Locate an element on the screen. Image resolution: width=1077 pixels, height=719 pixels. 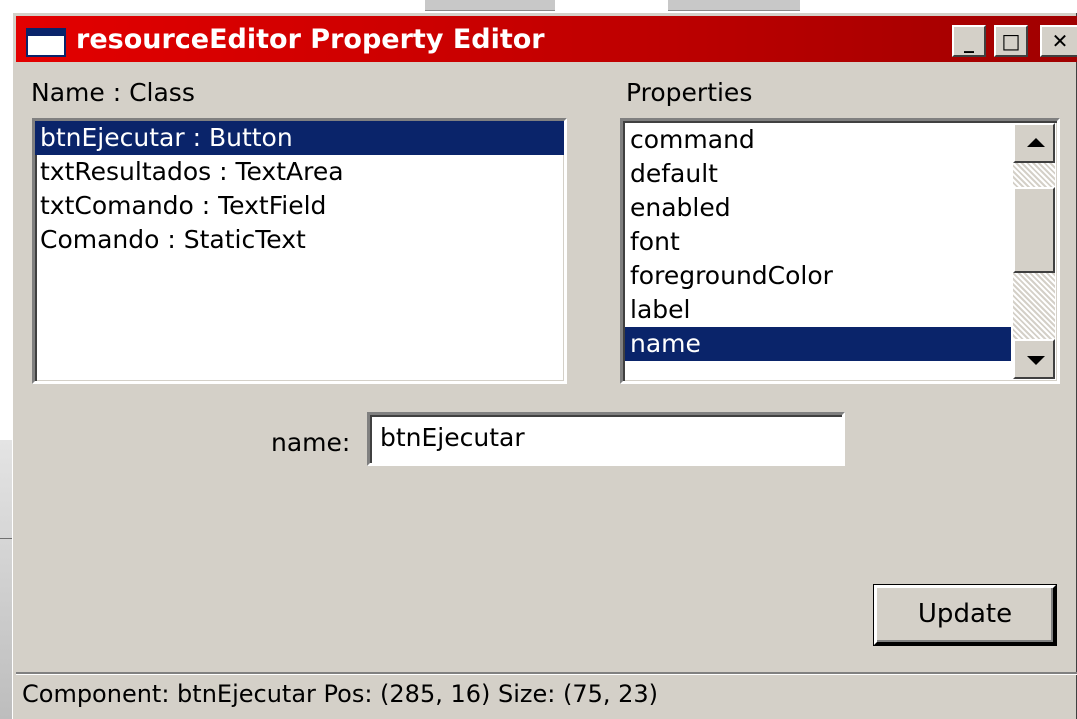
close-button: ✕ is located at coordinates (1058, 41).